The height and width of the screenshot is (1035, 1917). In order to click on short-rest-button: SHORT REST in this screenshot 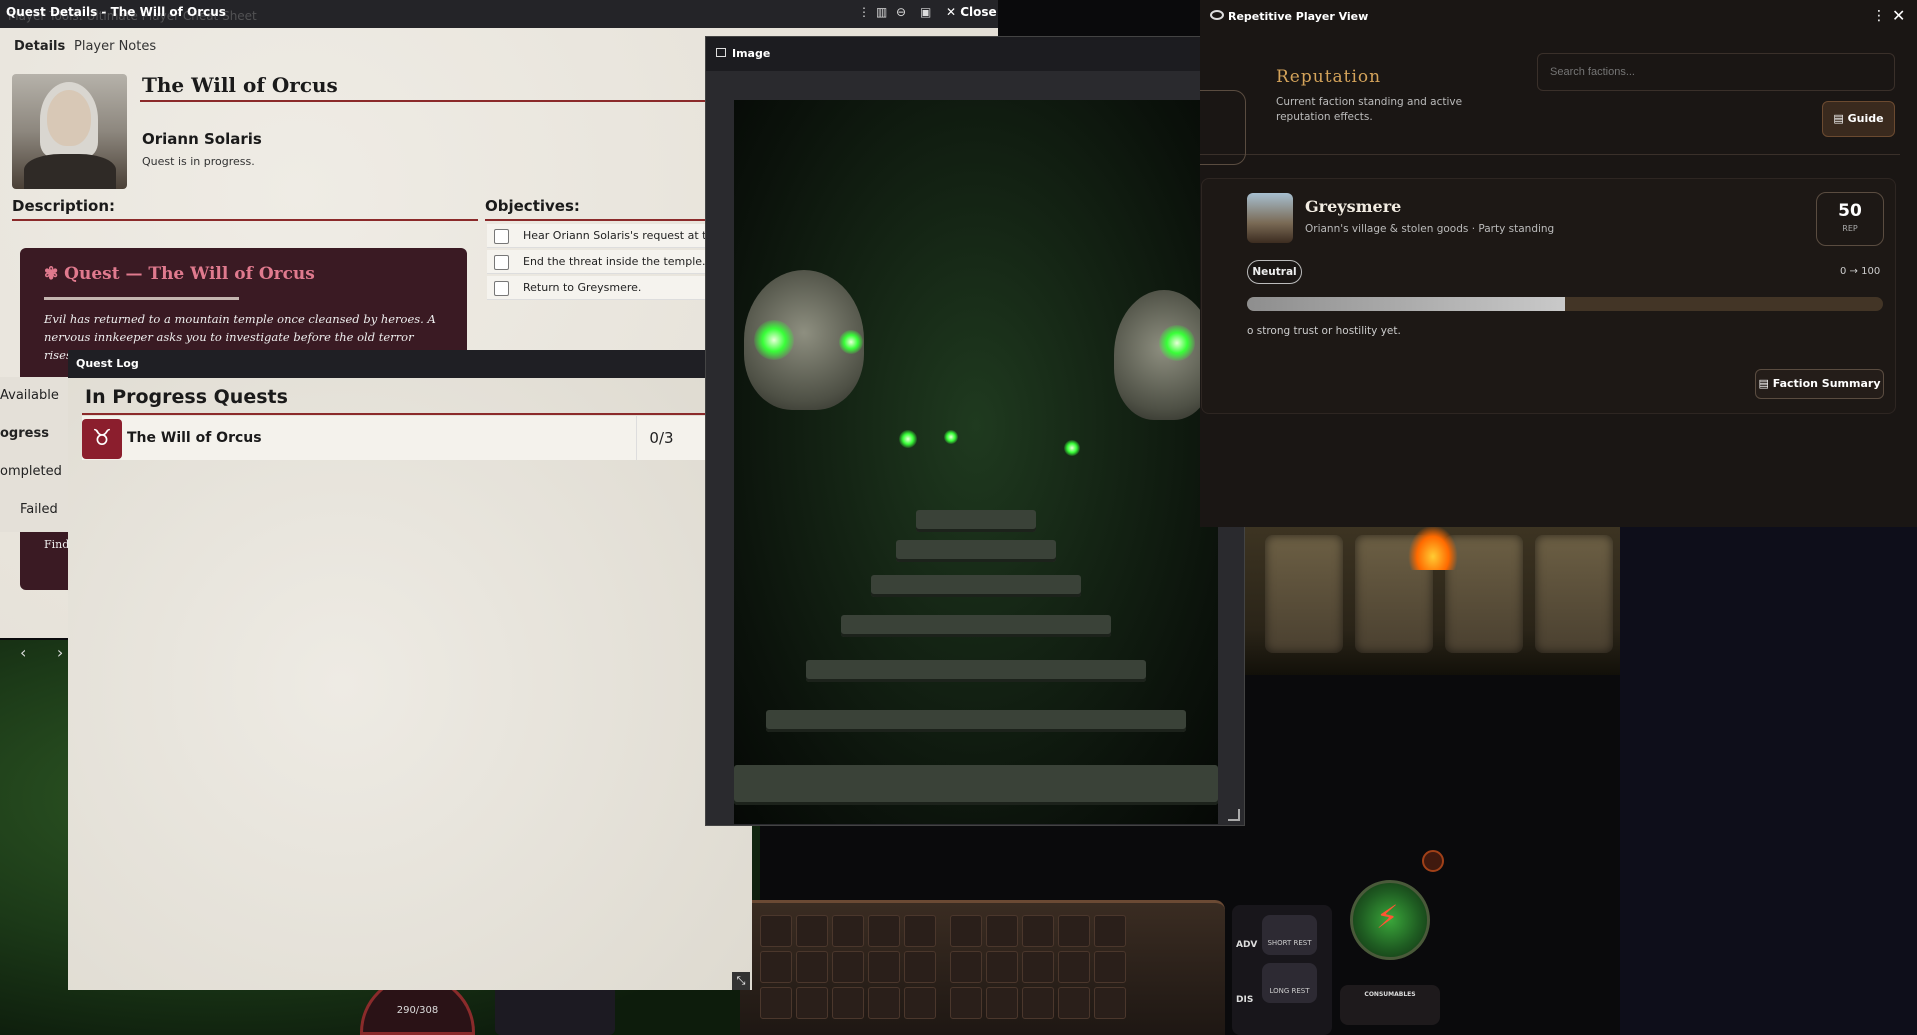, I will do `click(1289, 935)`.